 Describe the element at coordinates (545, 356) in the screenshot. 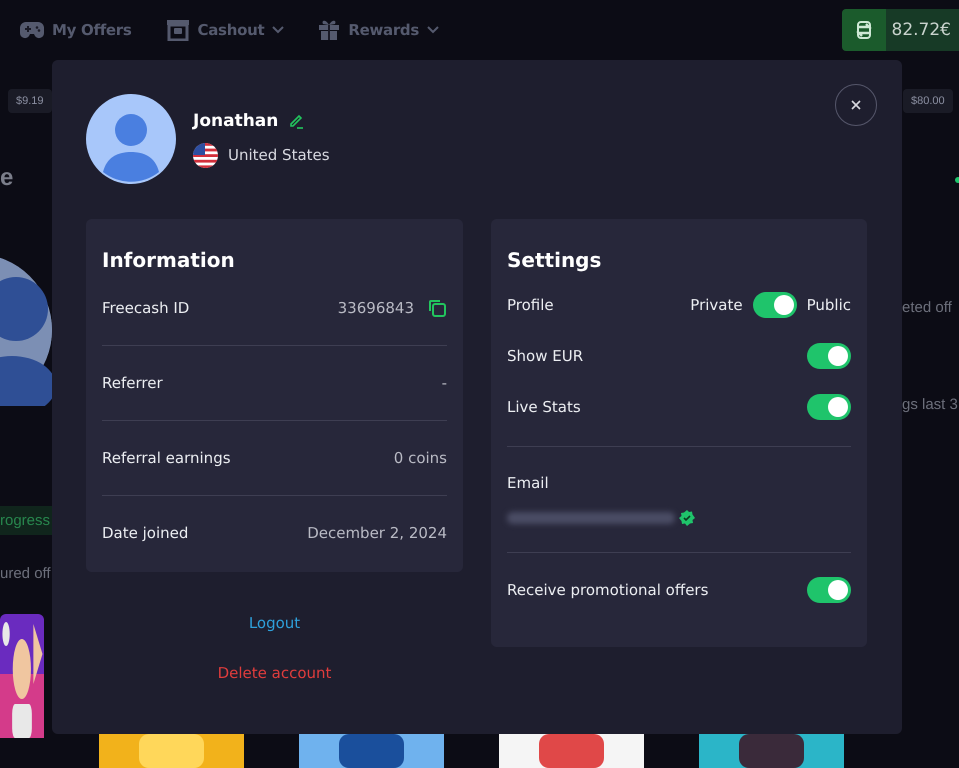

I see `setting-label: Show EUR` at that location.